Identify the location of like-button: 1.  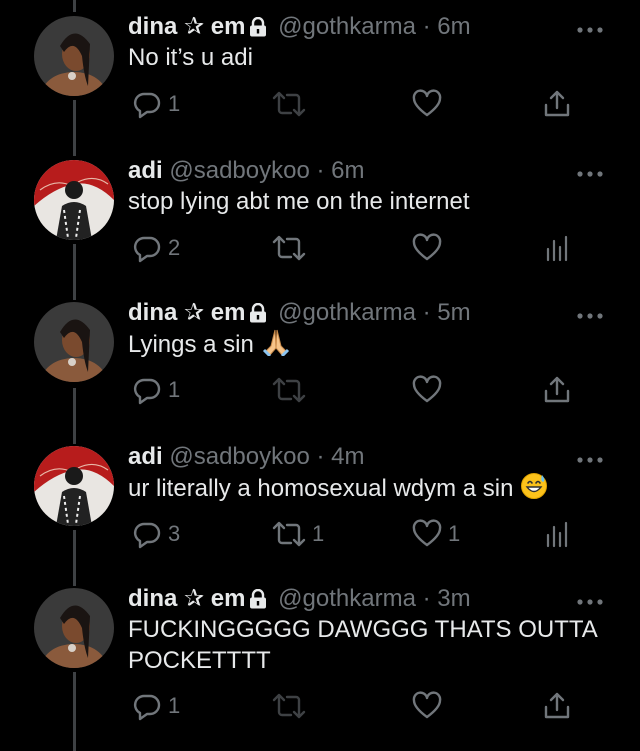
(436, 534).